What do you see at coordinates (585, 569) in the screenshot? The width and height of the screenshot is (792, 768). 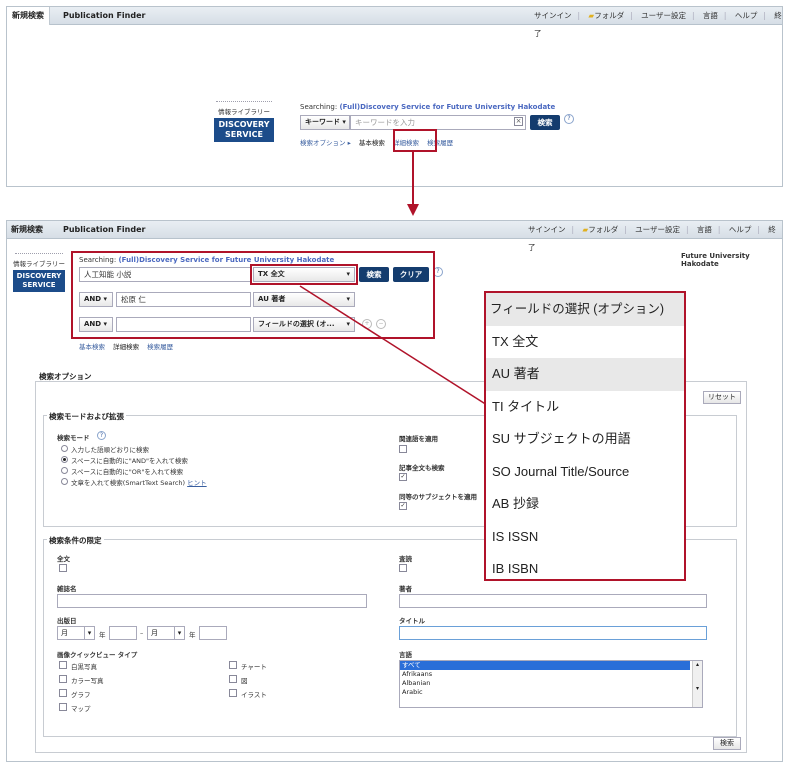 I see `dropdown-option-ib: IB ISBN` at bounding box center [585, 569].